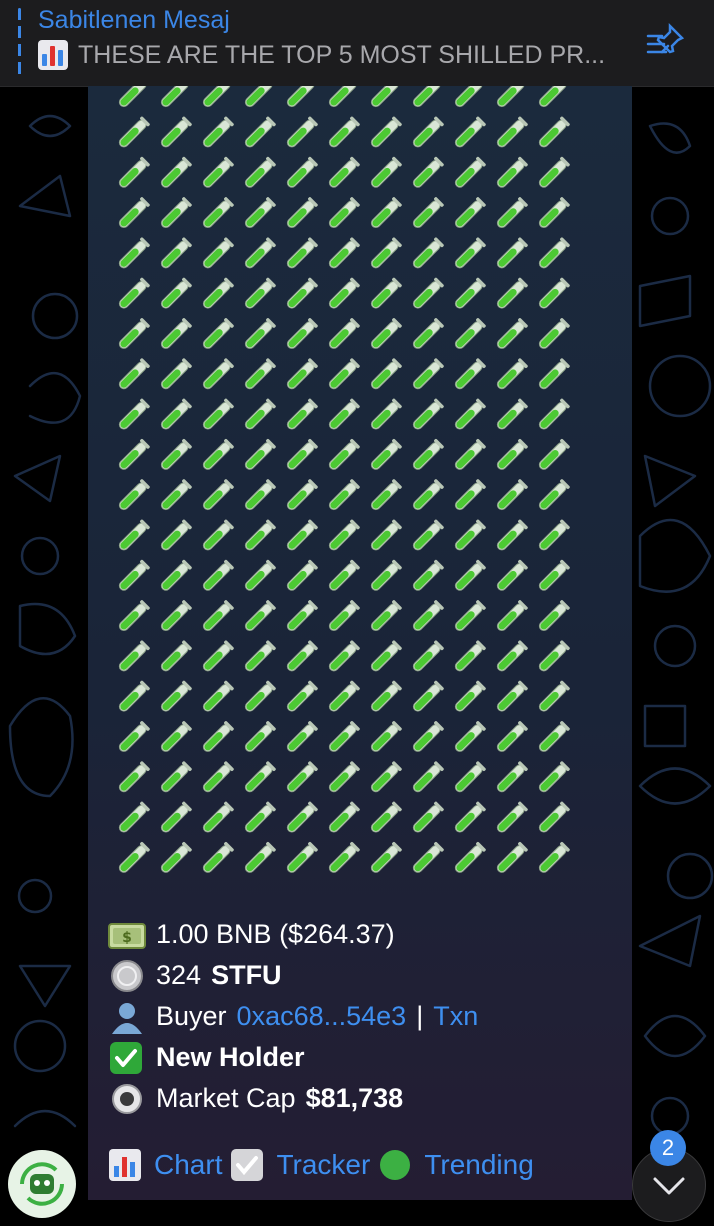 This screenshot has height=1226, width=714. What do you see at coordinates (322, 1016) in the screenshot?
I see `buyer-address-link: 0xac68...54e3` at bounding box center [322, 1016].